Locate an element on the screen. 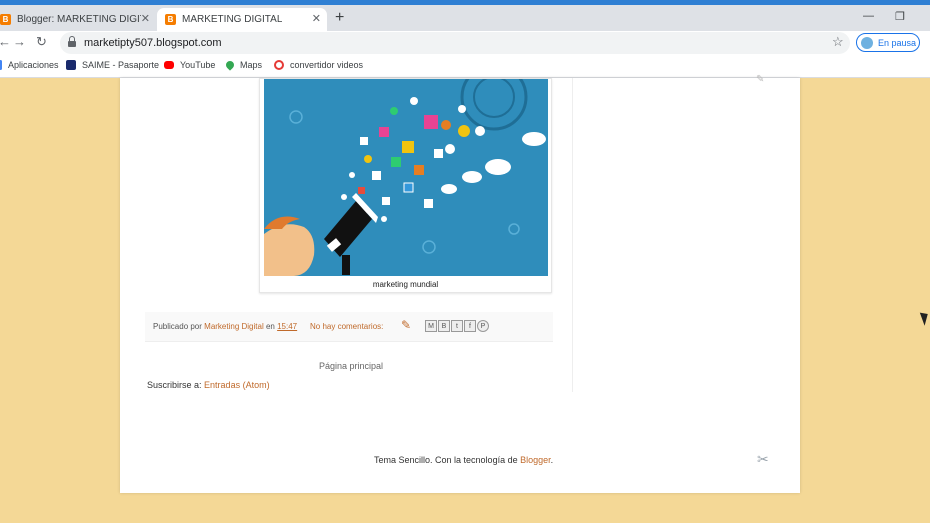  edit-pencil-icon: ✎ is located at coordinates (406, 325).